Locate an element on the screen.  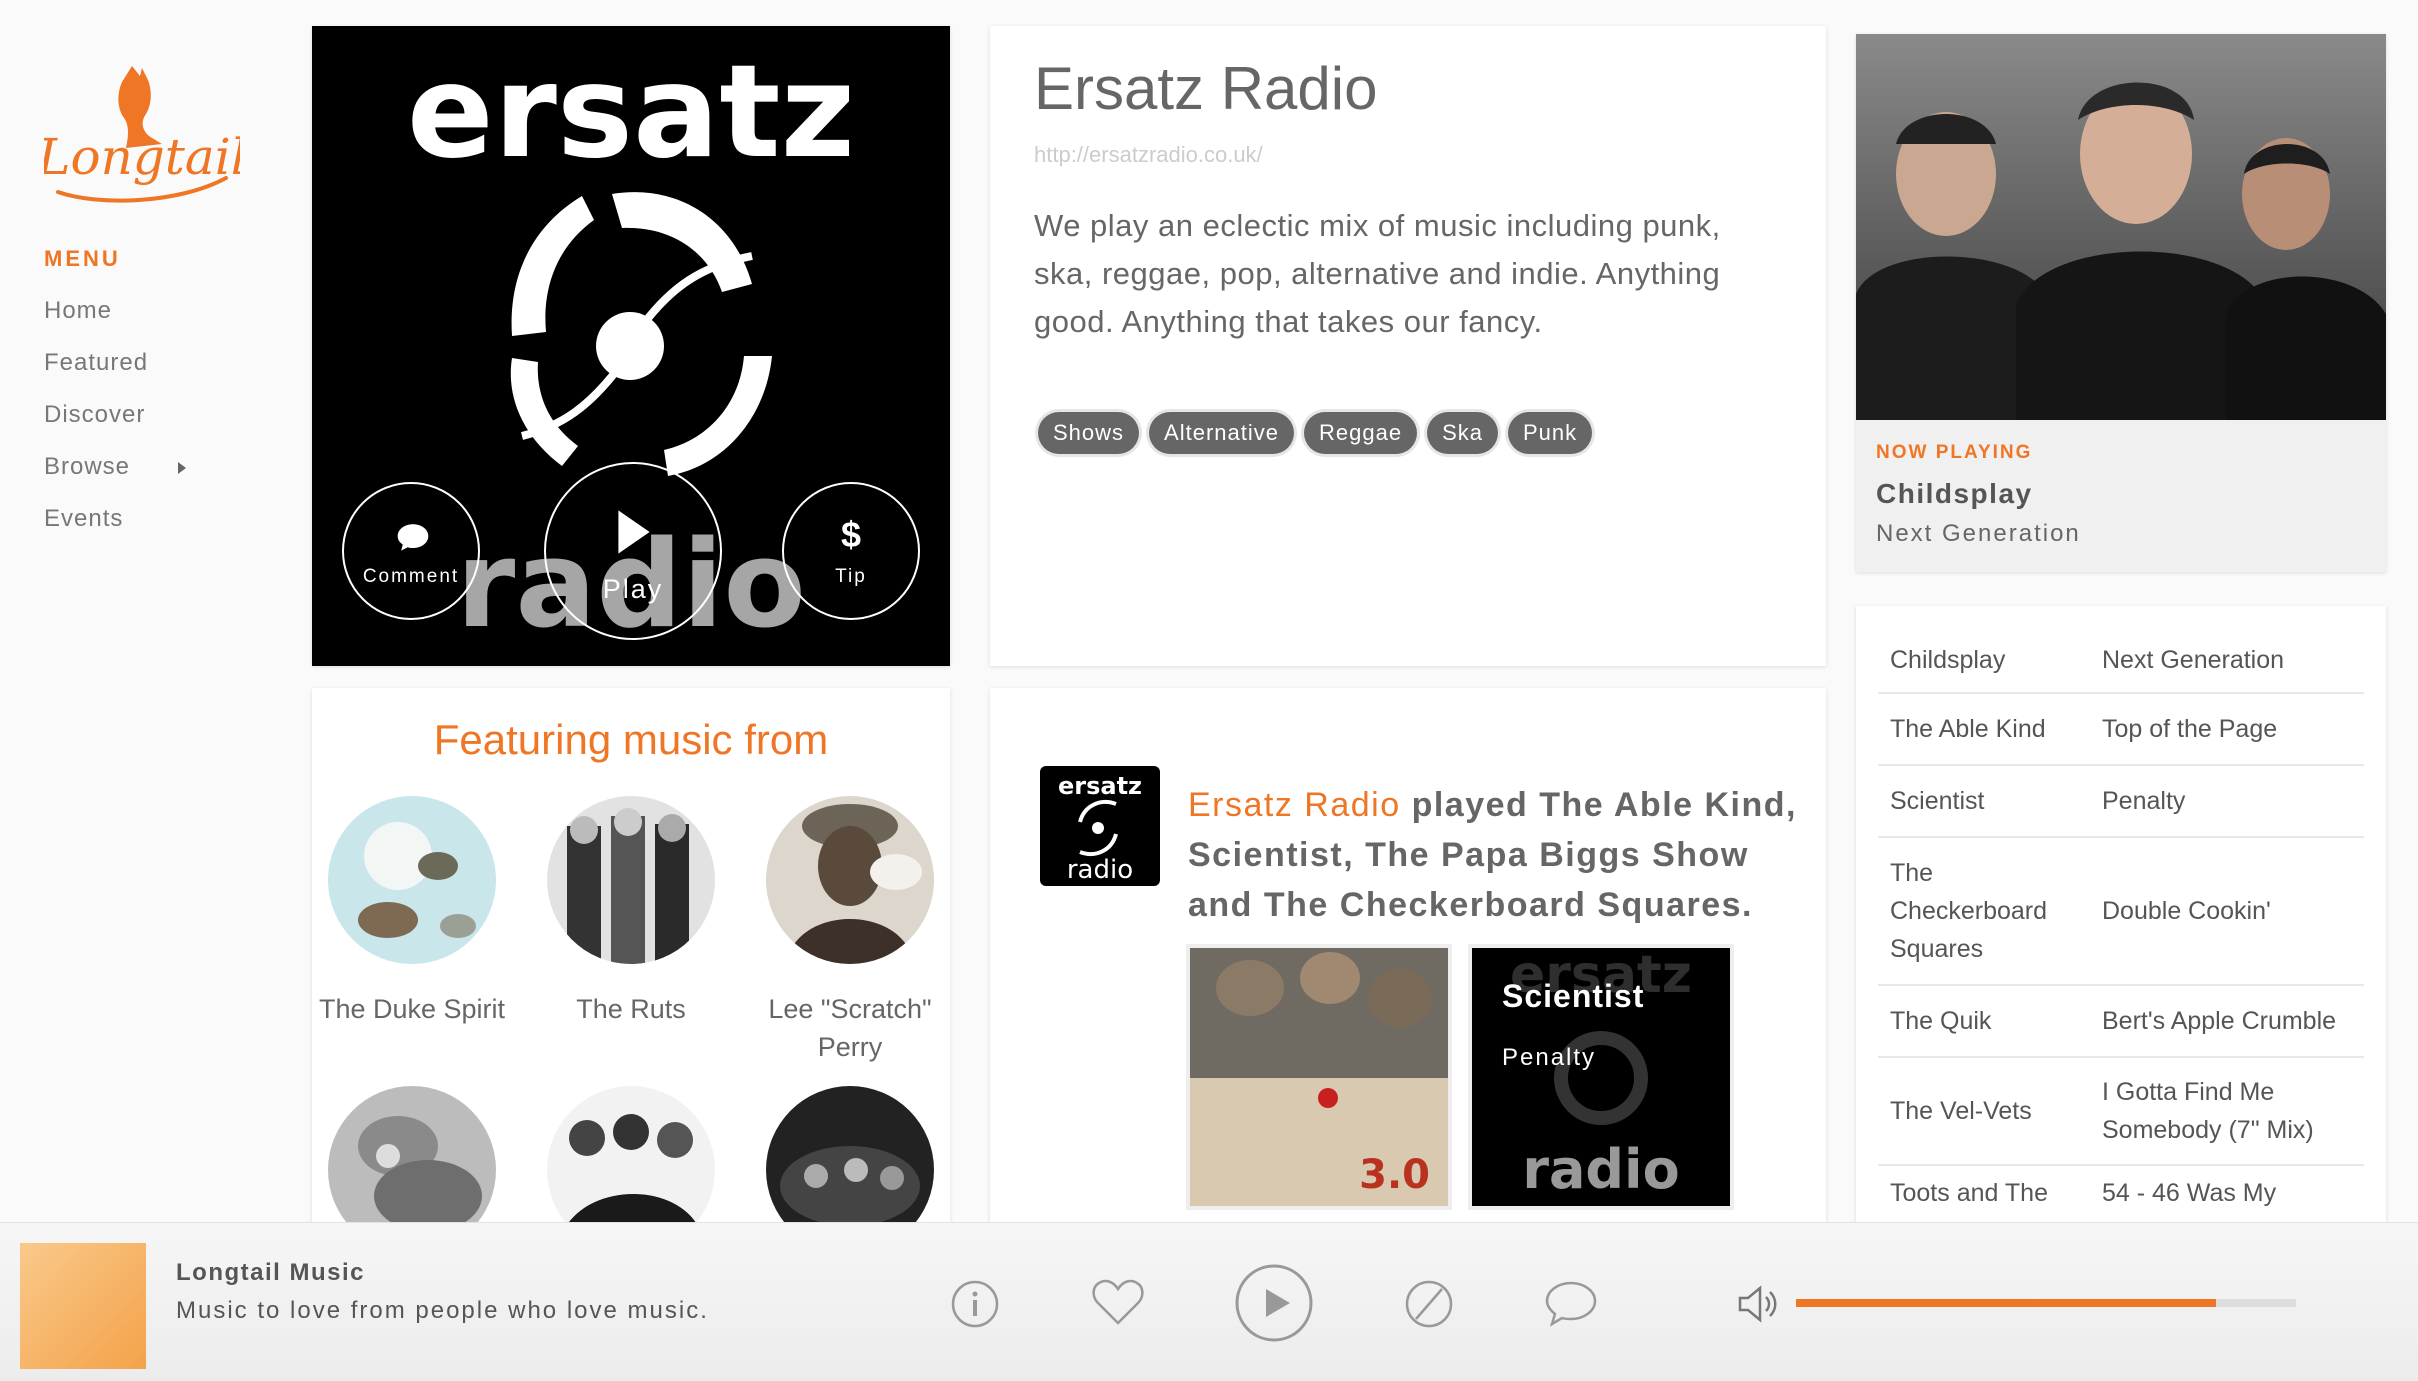
caret-right-icon is located at coordinates (182, 468).